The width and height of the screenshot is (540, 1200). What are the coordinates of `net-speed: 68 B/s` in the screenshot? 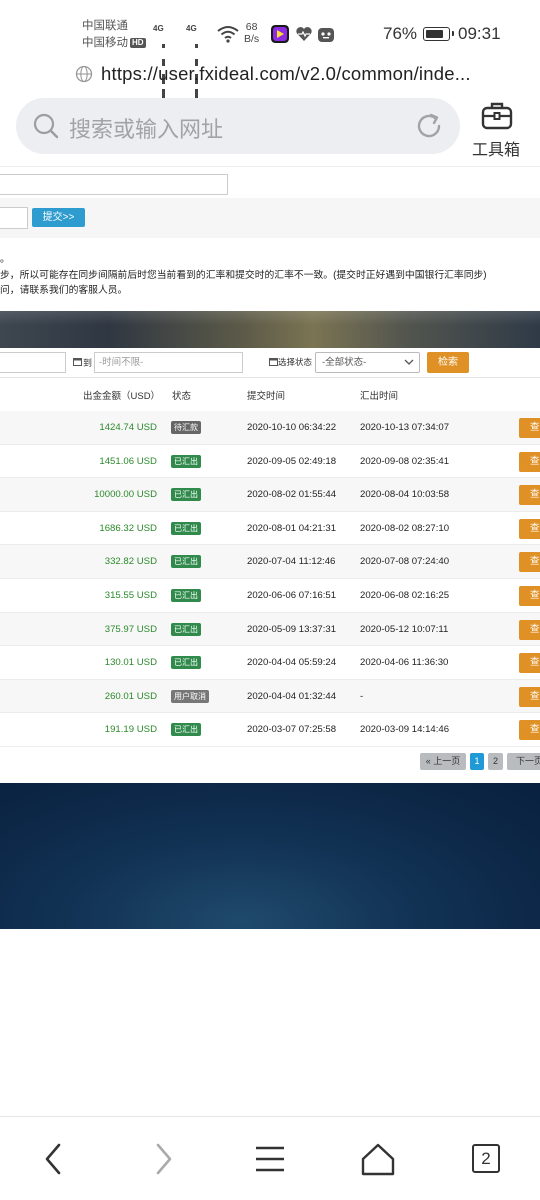 It's located at (252, 33).